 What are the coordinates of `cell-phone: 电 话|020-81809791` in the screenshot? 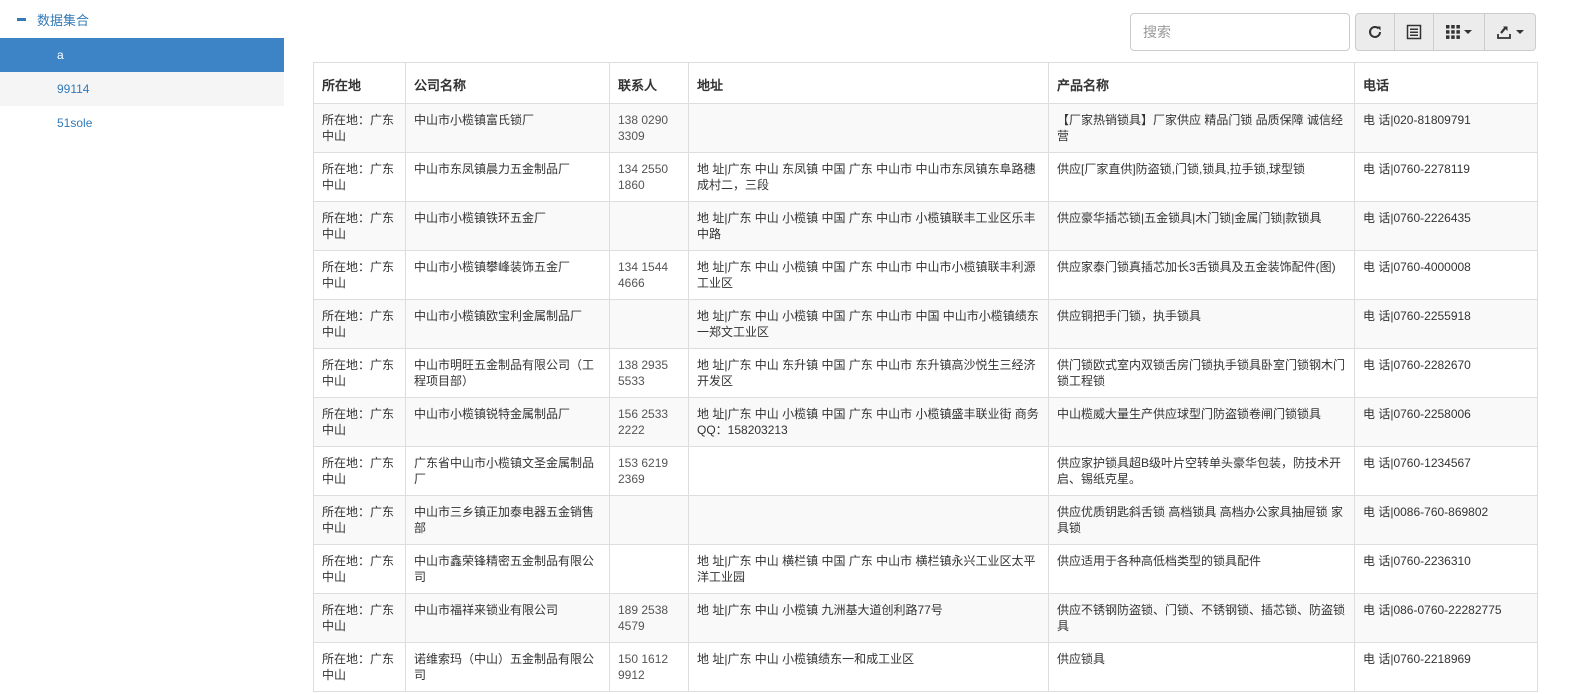 It's located at (1446, 128).